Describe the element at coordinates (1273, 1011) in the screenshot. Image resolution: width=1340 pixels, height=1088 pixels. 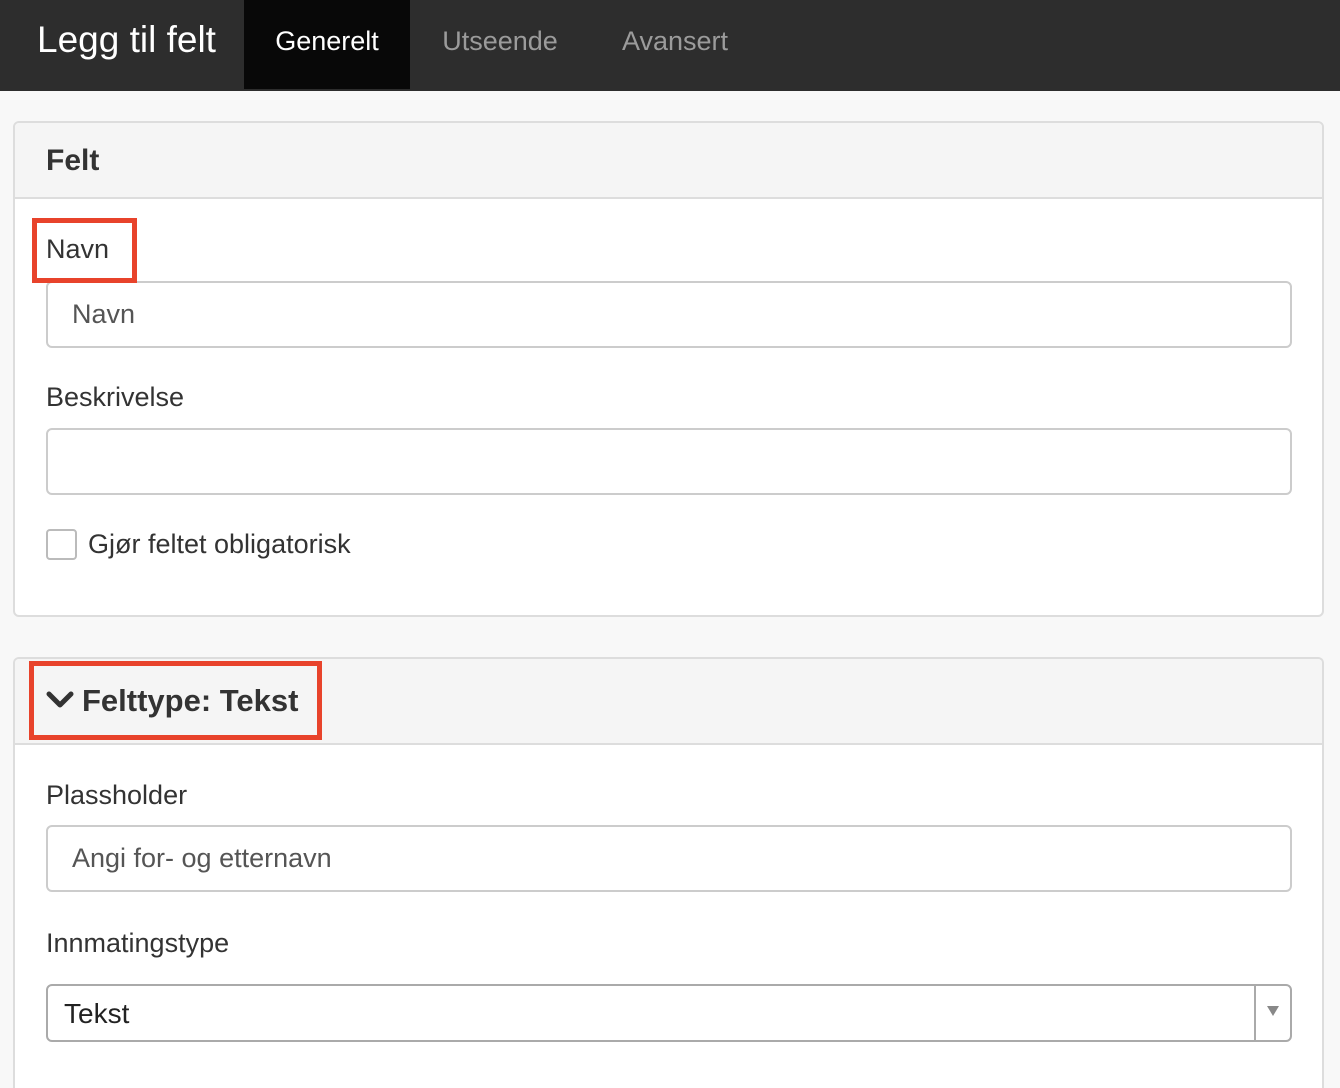
I see `dropdown-arrow-icon` at that location.